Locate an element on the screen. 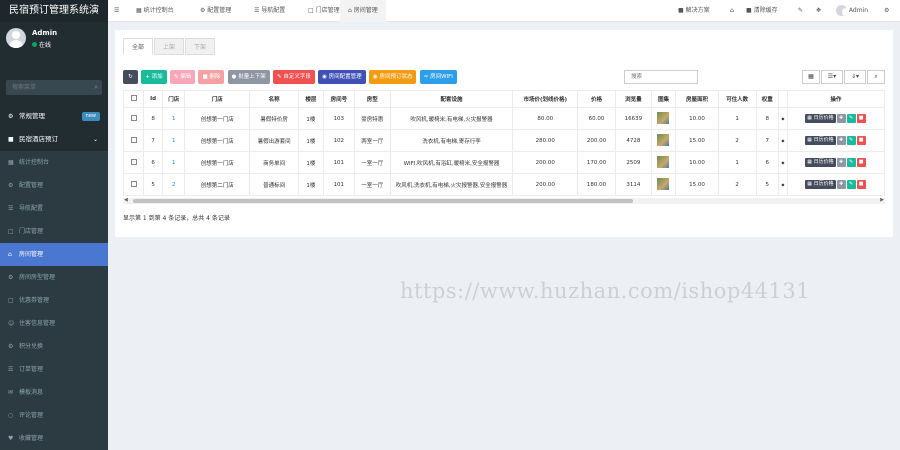 This screenshot has width=900, height=450. col-gallery: 图集 is located at coordinates (663, 99).